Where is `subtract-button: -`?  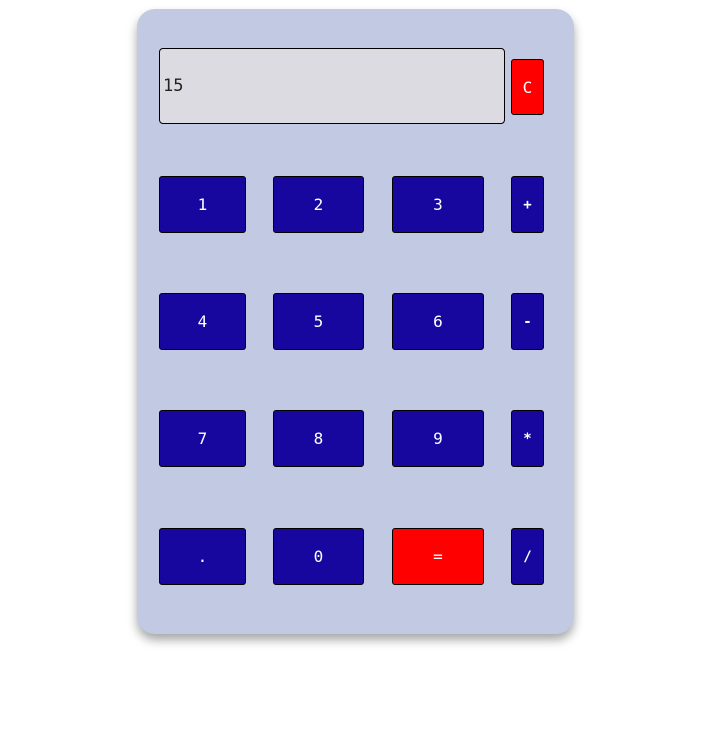 subtract-button: - is located at coordinates (527, 321).